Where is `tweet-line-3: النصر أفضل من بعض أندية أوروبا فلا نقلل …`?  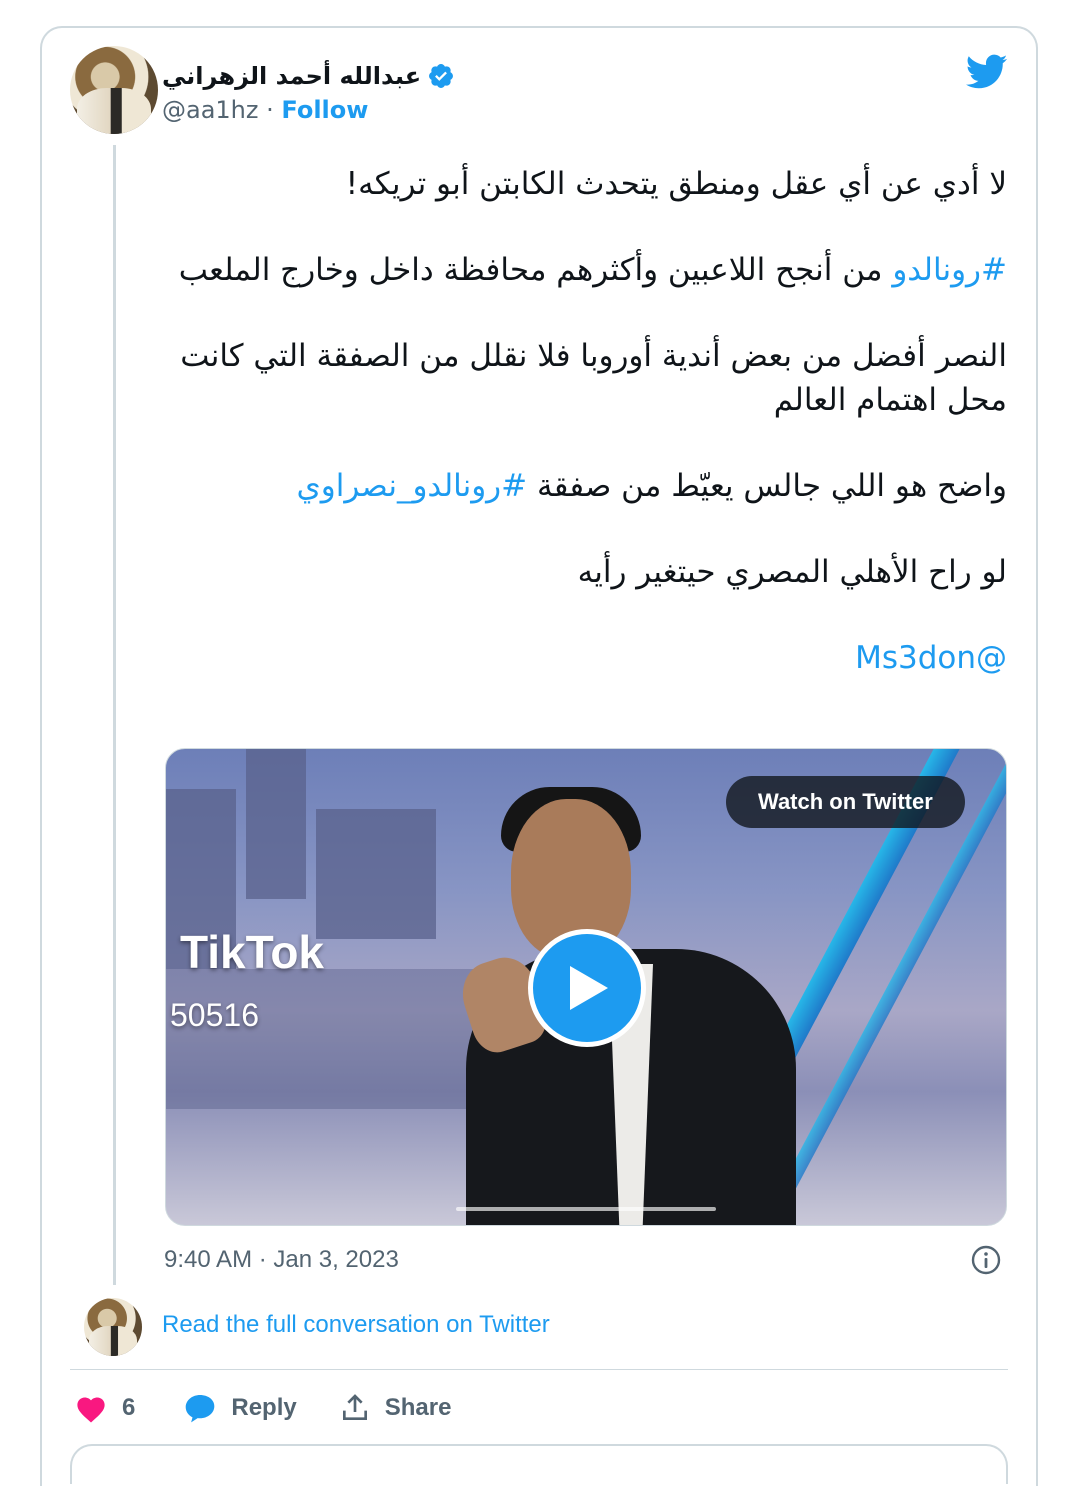 tweet-line-3: النصر أفضل من بعض أندية أوروبا فلا نقلل … is located at coordinates (593, 378).